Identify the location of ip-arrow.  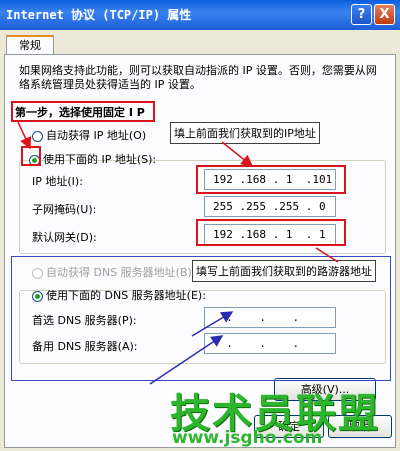
(237, 154).